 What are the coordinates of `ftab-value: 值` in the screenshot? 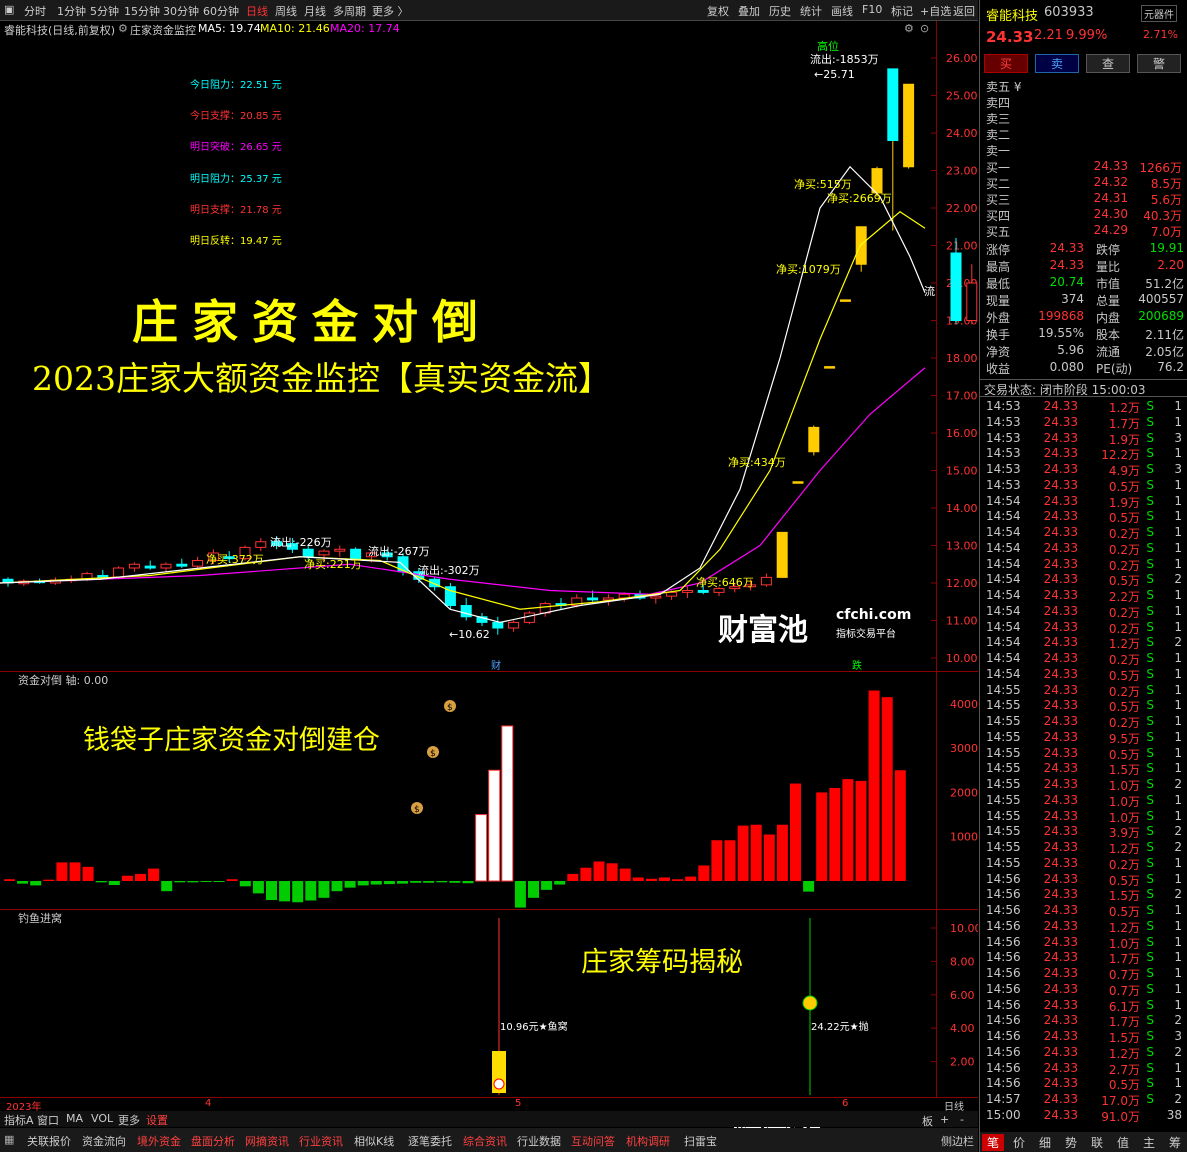 It's located at (1123, 1142).